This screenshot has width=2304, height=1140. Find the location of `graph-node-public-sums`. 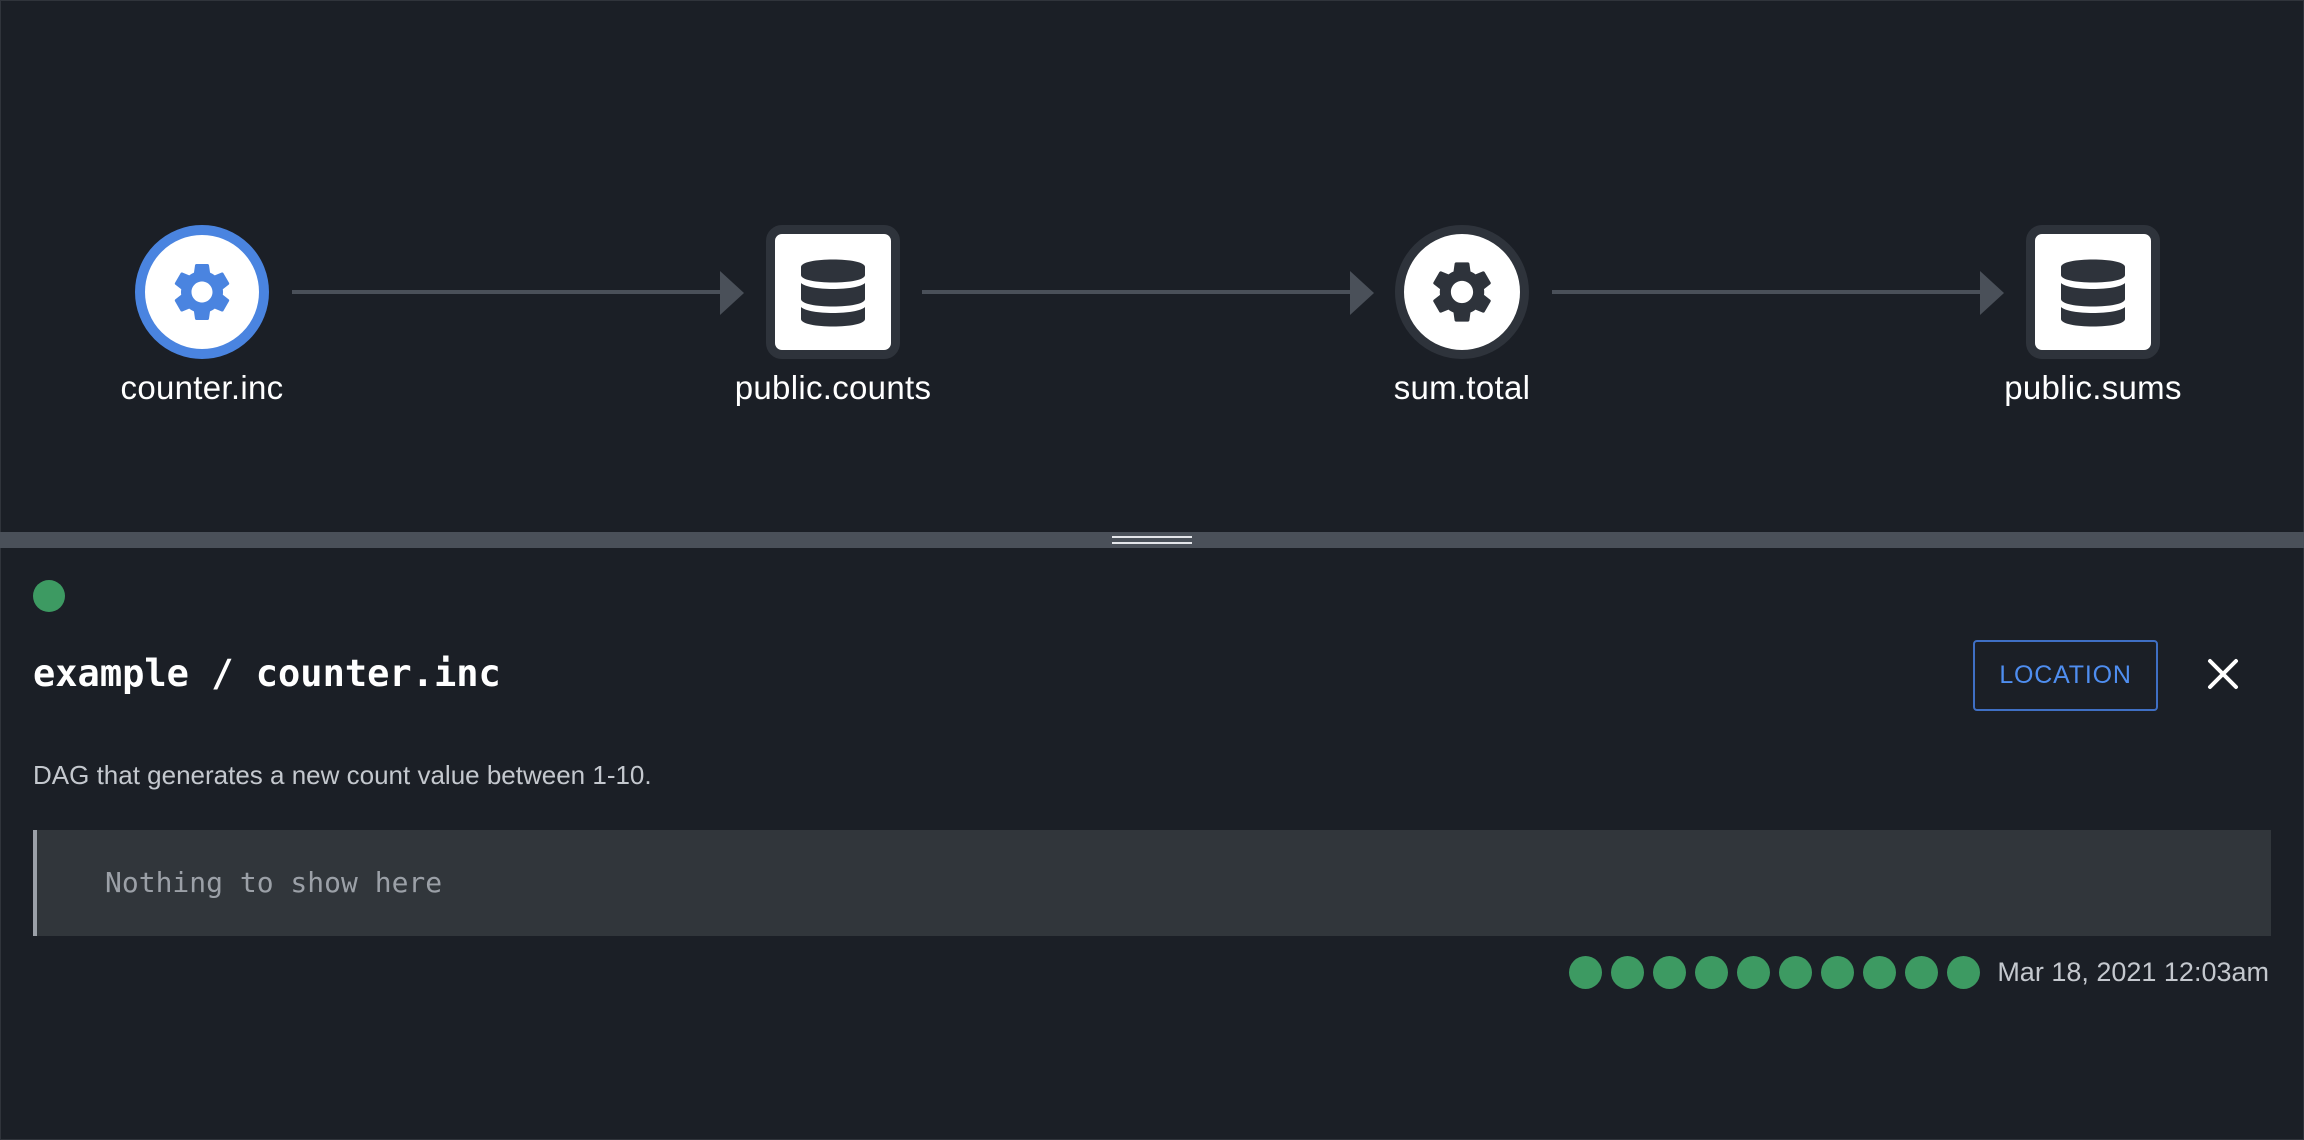

graph-node-public-sums is located at coordinates (2093, 292).